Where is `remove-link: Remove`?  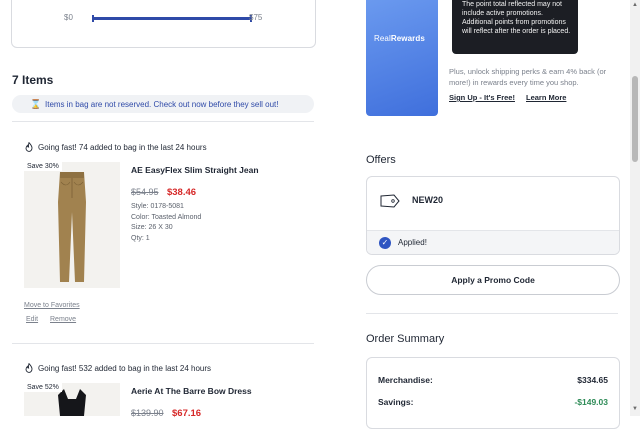
remove-link: Remove is located at coordinates (63, 319).